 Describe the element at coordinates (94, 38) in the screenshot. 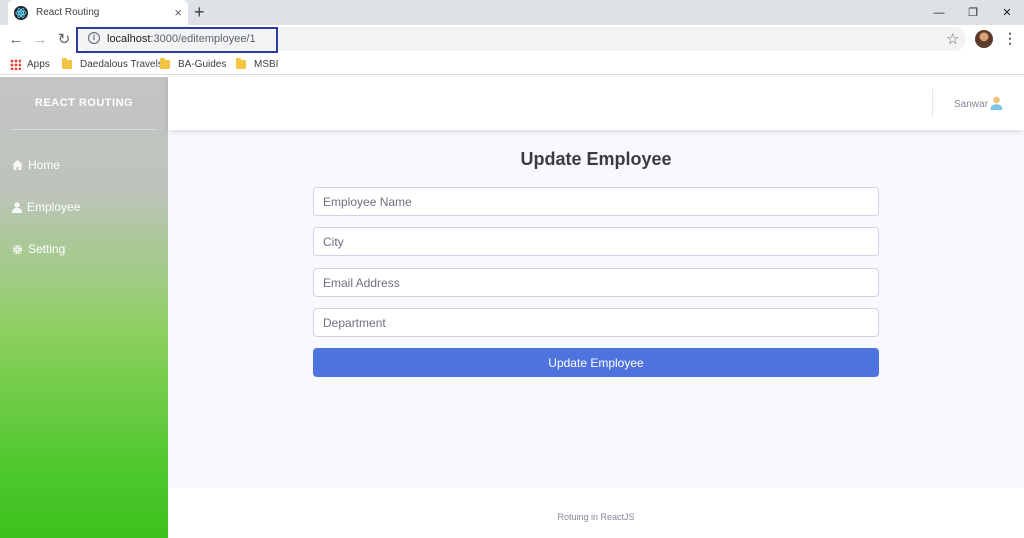

I see `site-info-icon: i` at that location.